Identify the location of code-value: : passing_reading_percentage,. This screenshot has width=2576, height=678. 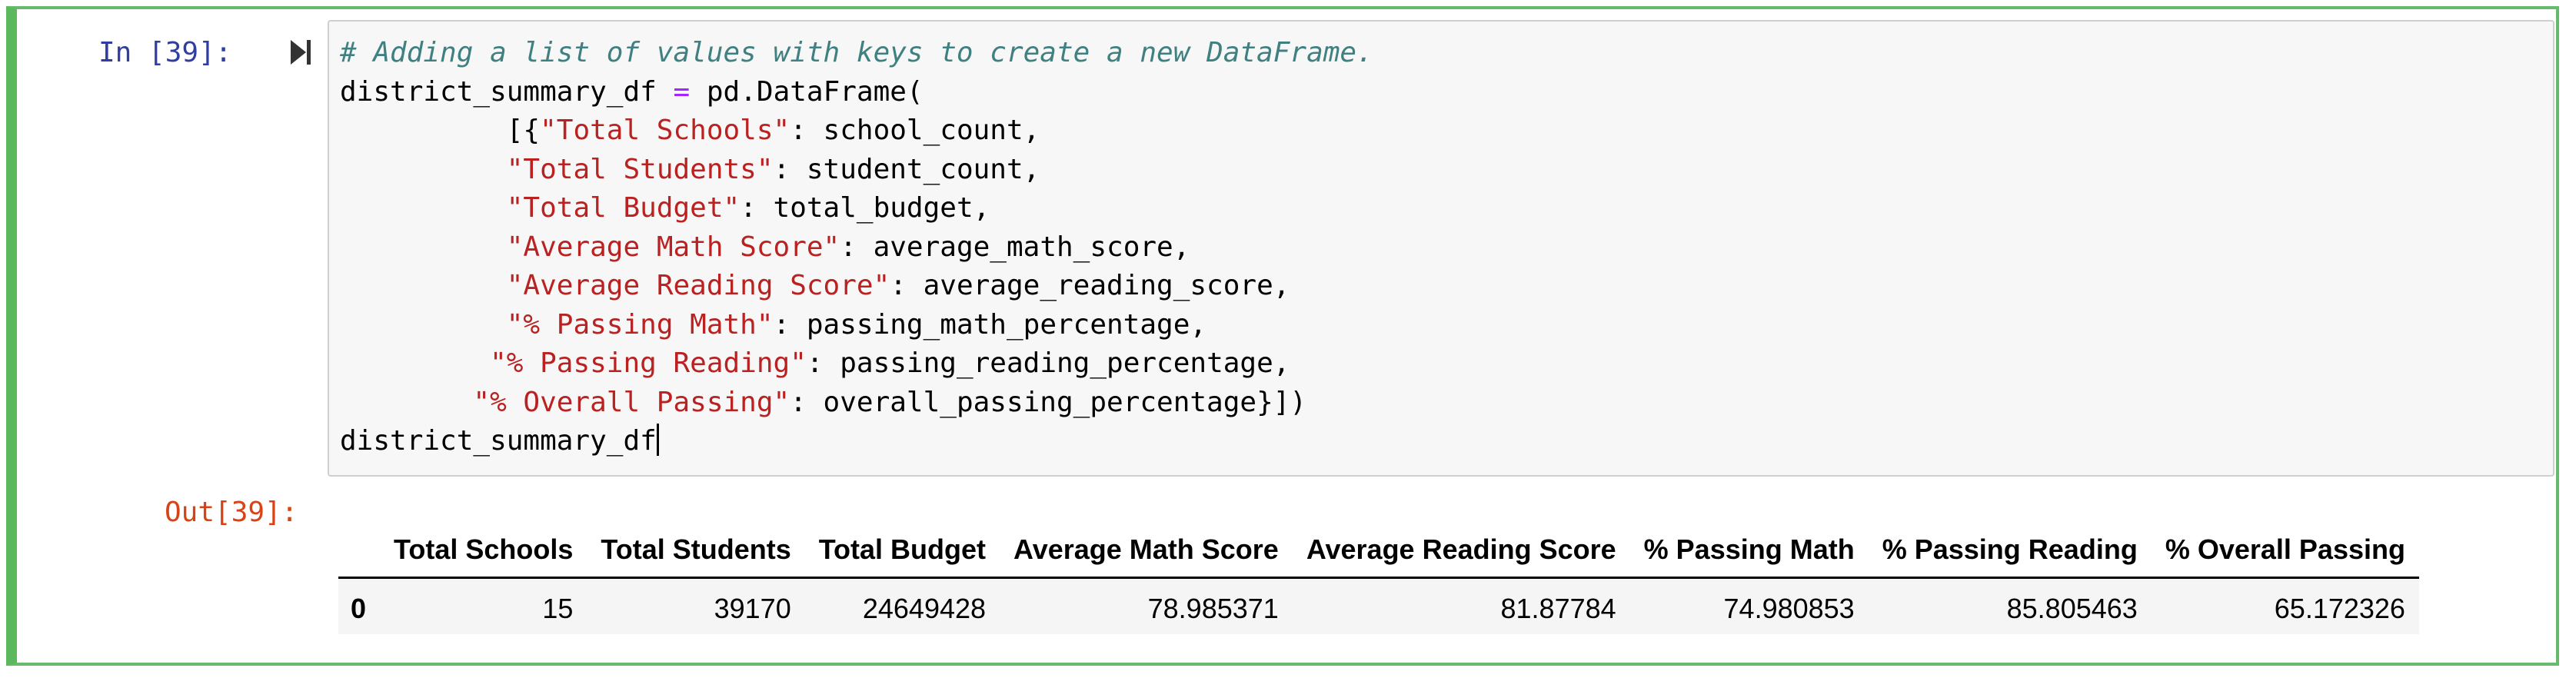
(1048, 363).